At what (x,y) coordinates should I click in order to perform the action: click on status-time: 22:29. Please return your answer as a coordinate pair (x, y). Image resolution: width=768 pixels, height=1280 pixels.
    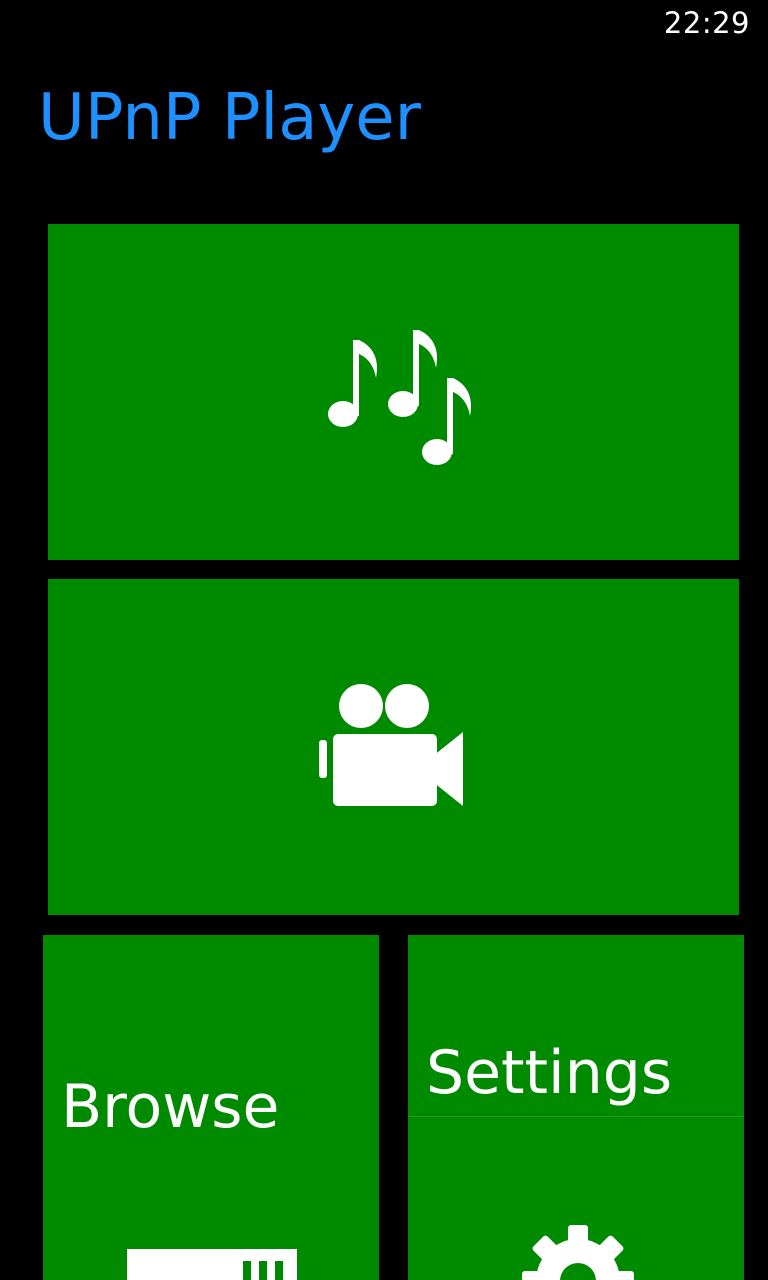
    Looking at the image, I should click on (706, 23).